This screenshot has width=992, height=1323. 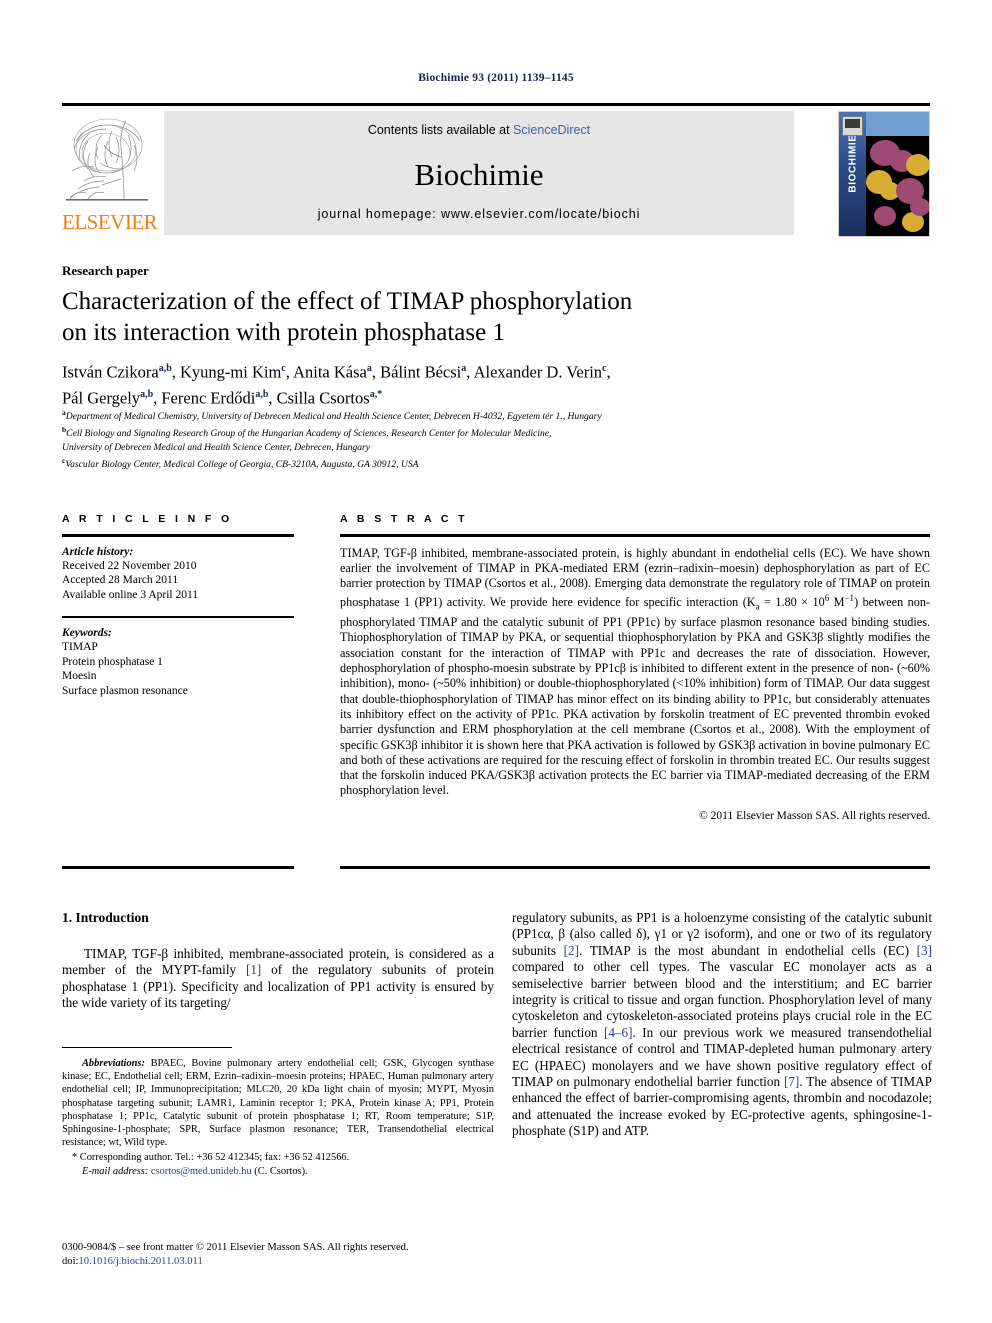 What do you see at coordinates (496, 78) in the screenshot?
I see `running-head: Biochimie 93 (2011) 1139–1145` at bounding box center [496, 78].